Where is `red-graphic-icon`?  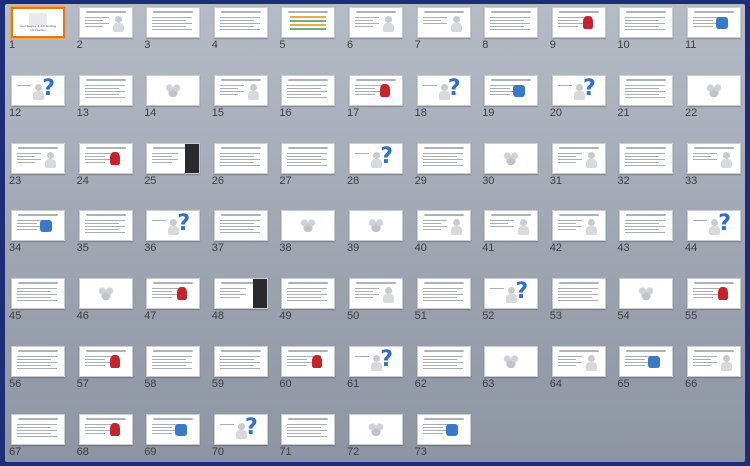
red-graphic-icon is located at coordinates (385, 90).